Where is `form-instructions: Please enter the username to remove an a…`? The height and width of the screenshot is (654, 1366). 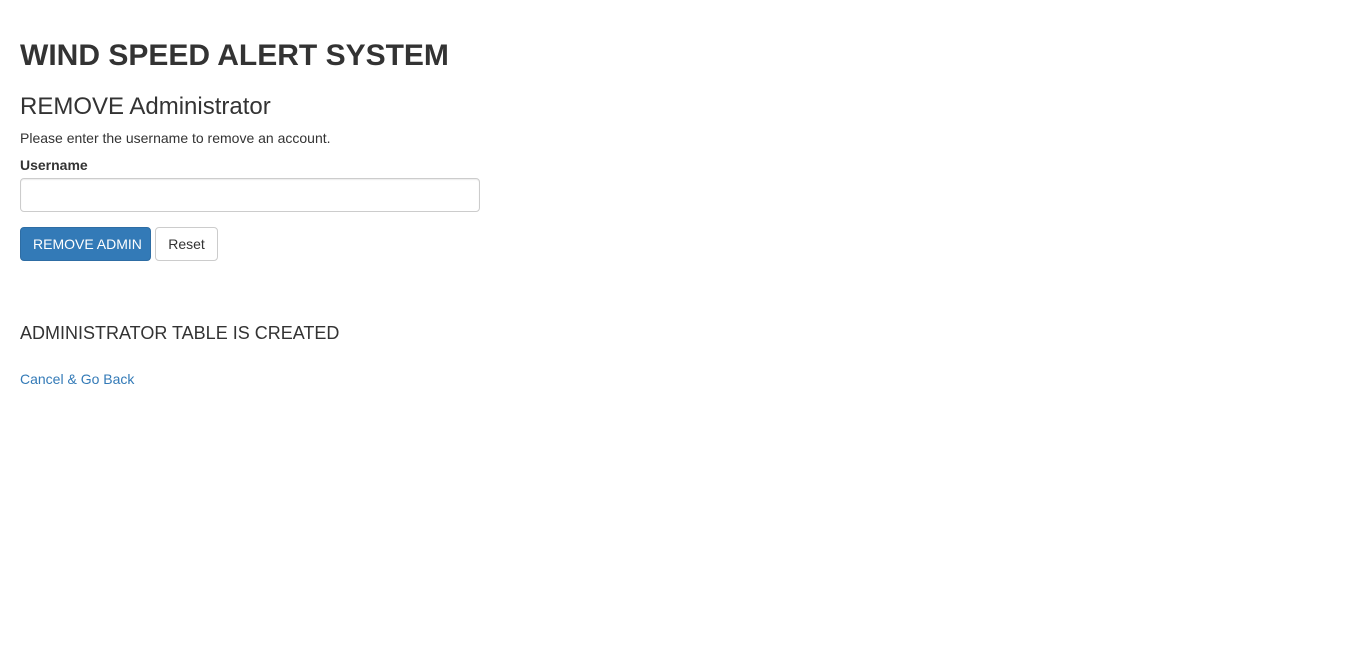 form-instructions: Please enter the username to remove an a… is located at coordinates (175, 138).